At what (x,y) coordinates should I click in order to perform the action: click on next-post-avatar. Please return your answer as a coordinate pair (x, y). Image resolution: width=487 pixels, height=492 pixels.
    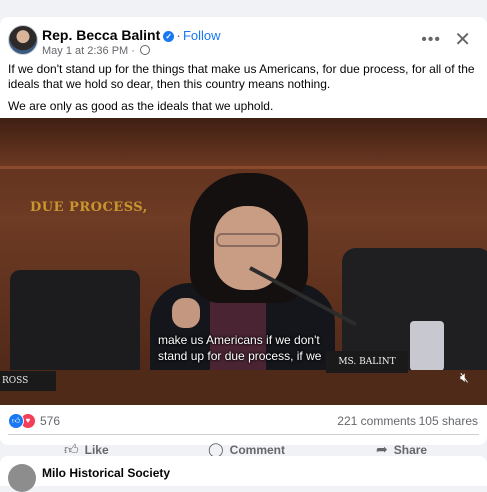
    Looking at the image, I should click on (22, 478).